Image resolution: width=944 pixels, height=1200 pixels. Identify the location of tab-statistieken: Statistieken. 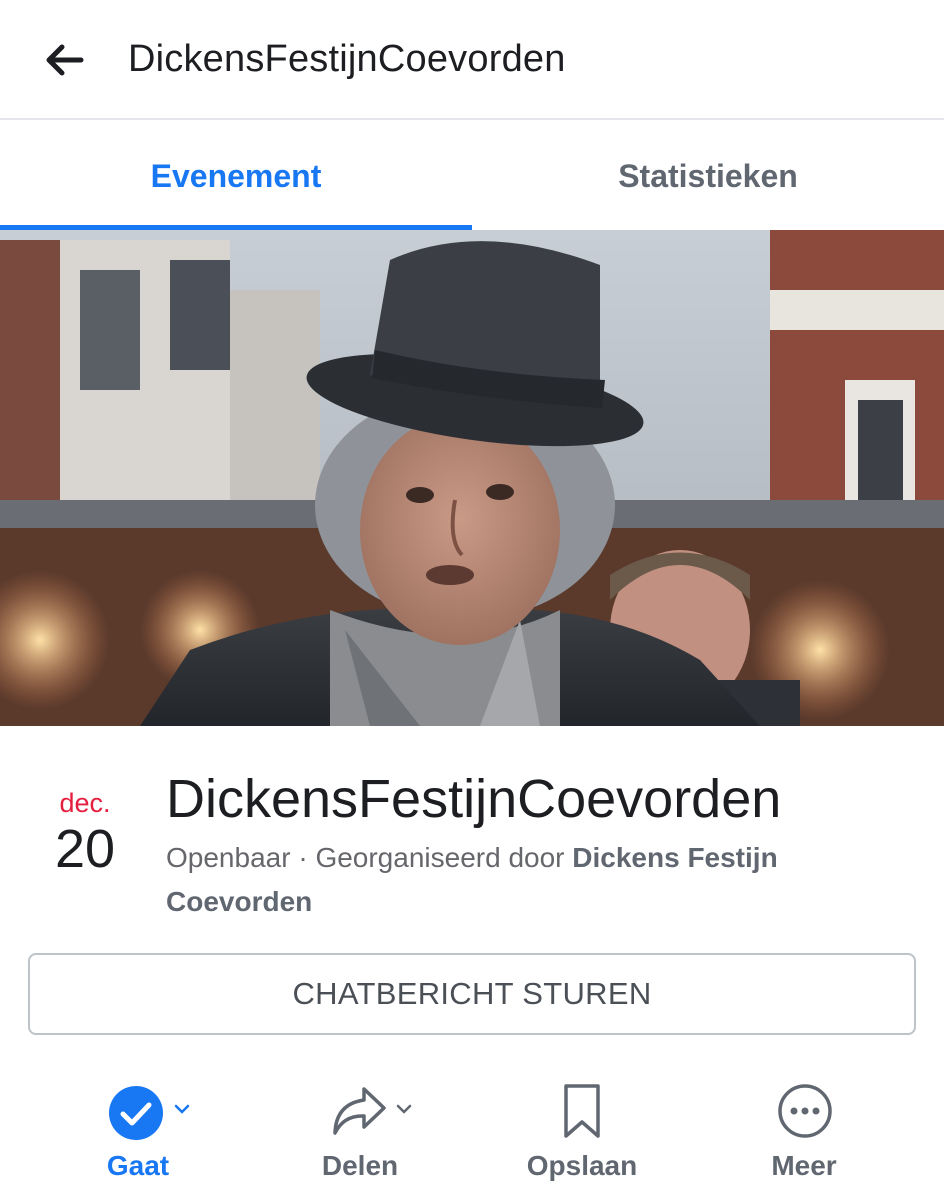
(708, 176).